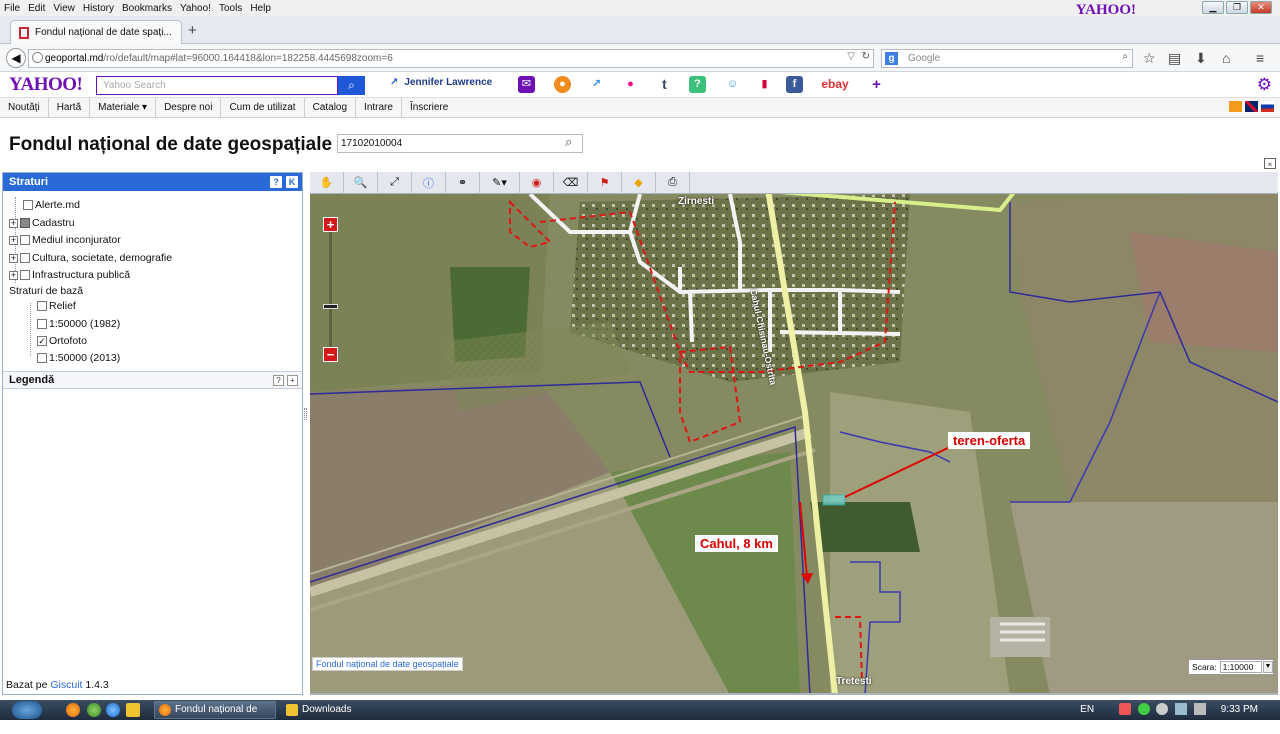  Describe the element at coordinates (562, 84) in the screenshot. I see `sports-icon: ●` at that location.